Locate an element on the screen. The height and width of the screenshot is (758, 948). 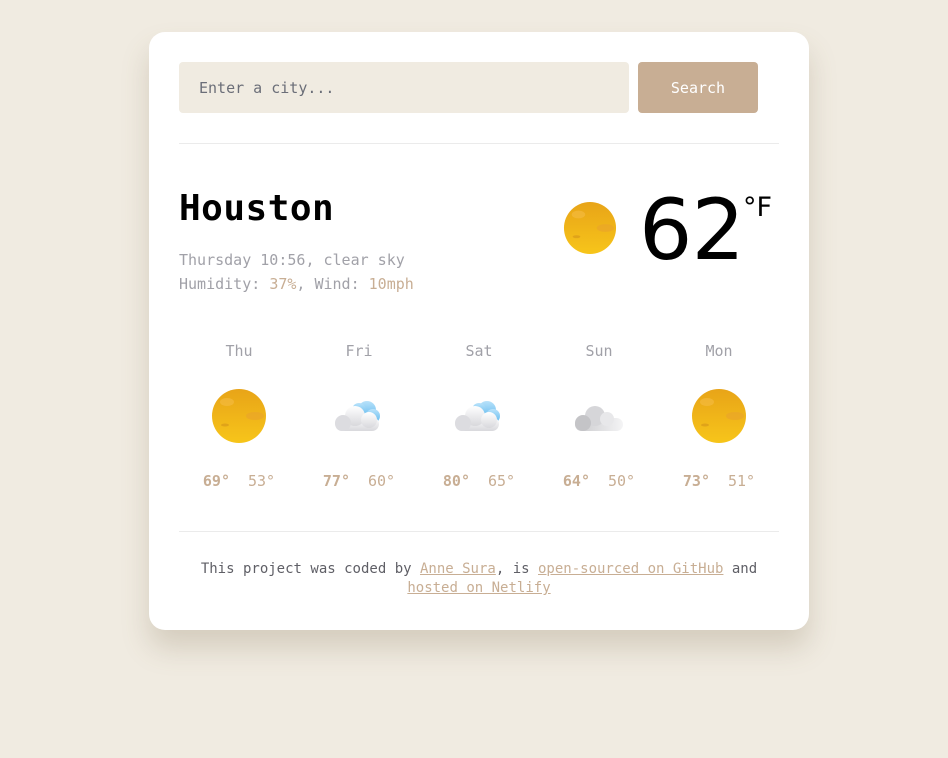
forecast-day-name: Sun is located at coordinates (599, 351).